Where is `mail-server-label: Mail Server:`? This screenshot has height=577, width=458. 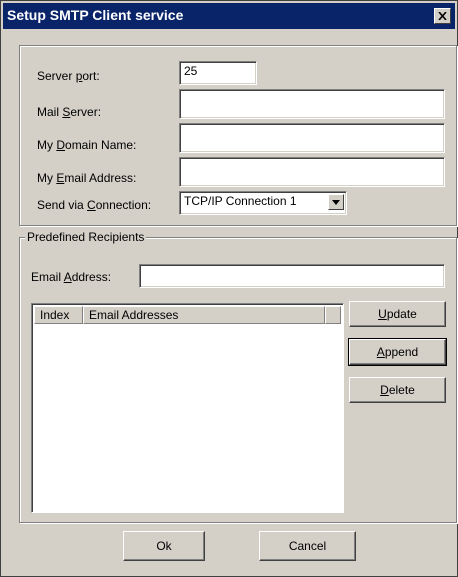
mail-server-label: Mail Server: is located at coordinates (69, 112).